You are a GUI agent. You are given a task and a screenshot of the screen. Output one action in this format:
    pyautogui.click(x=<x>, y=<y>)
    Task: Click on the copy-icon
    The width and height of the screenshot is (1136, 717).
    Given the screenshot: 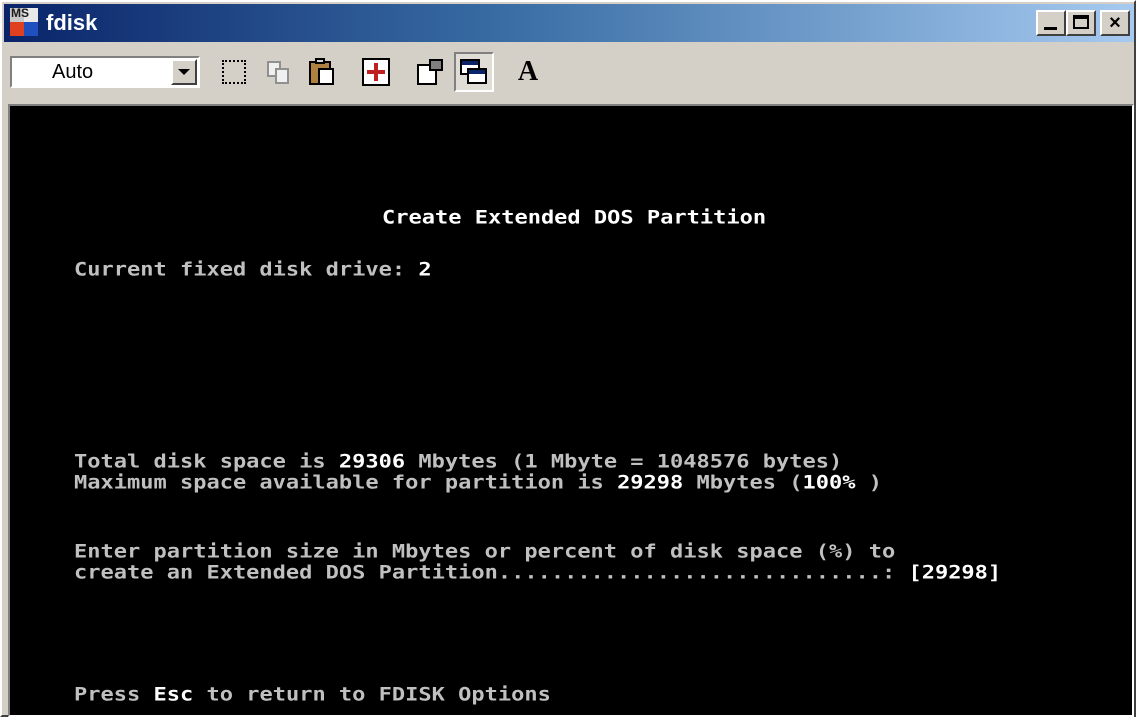 What is the action you would take?
    pyautogui.click(x=278, y=72)
    